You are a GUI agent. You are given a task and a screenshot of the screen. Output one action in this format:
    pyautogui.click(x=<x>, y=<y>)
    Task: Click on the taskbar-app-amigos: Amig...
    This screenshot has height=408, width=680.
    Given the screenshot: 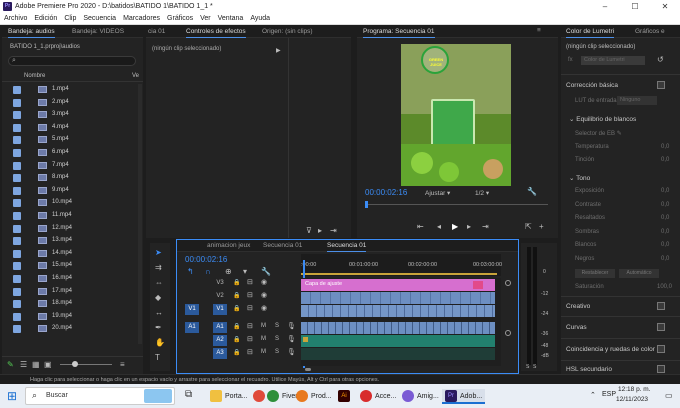 What is the action you would take?
    pyautogui.click(x=420, y=396)
    